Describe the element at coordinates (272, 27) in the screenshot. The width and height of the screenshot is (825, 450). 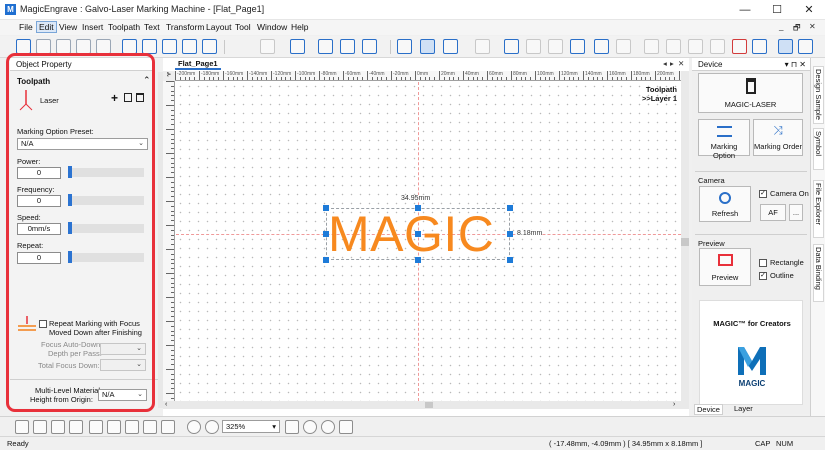
I see `menu-window: Window` at that location.